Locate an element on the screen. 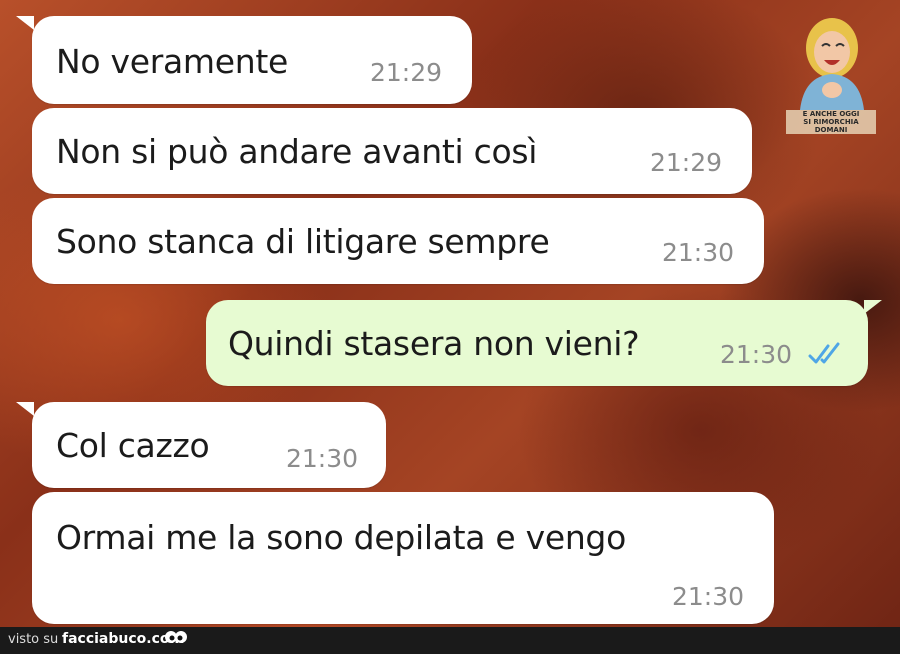 This screenshot has height=654, width=900. message-bubble-outgoing: Quindi stasera non vieni? 21:30 is located at coordinates (537, 343).